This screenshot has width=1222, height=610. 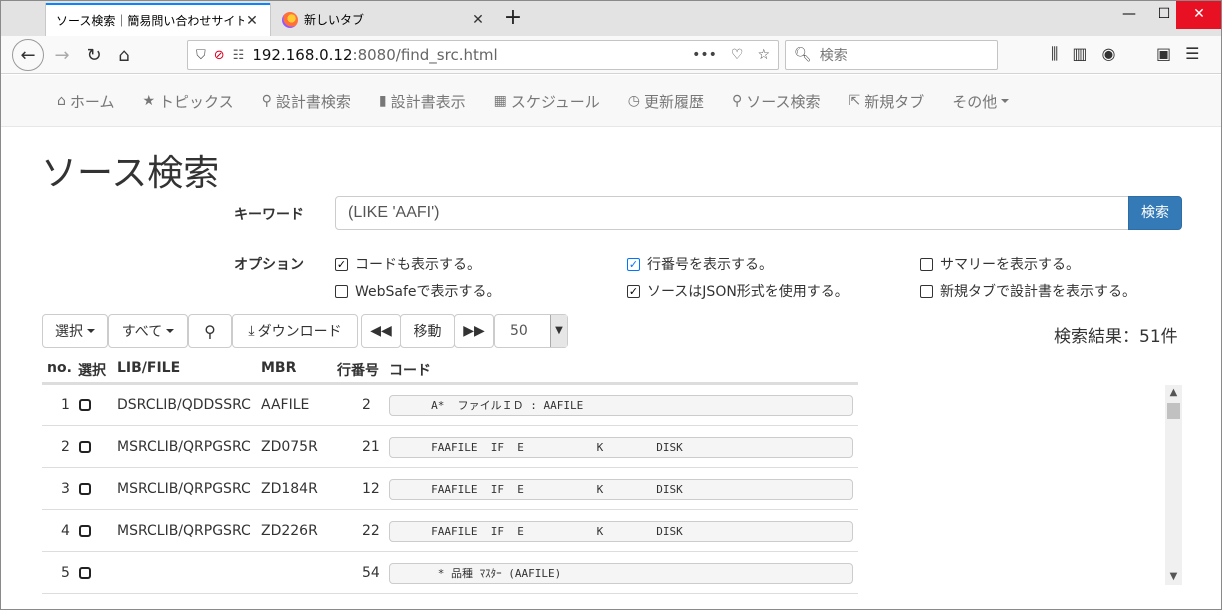 I want to click on option-websafe: WebSafeで表示する。, so click(x=418, y=291).